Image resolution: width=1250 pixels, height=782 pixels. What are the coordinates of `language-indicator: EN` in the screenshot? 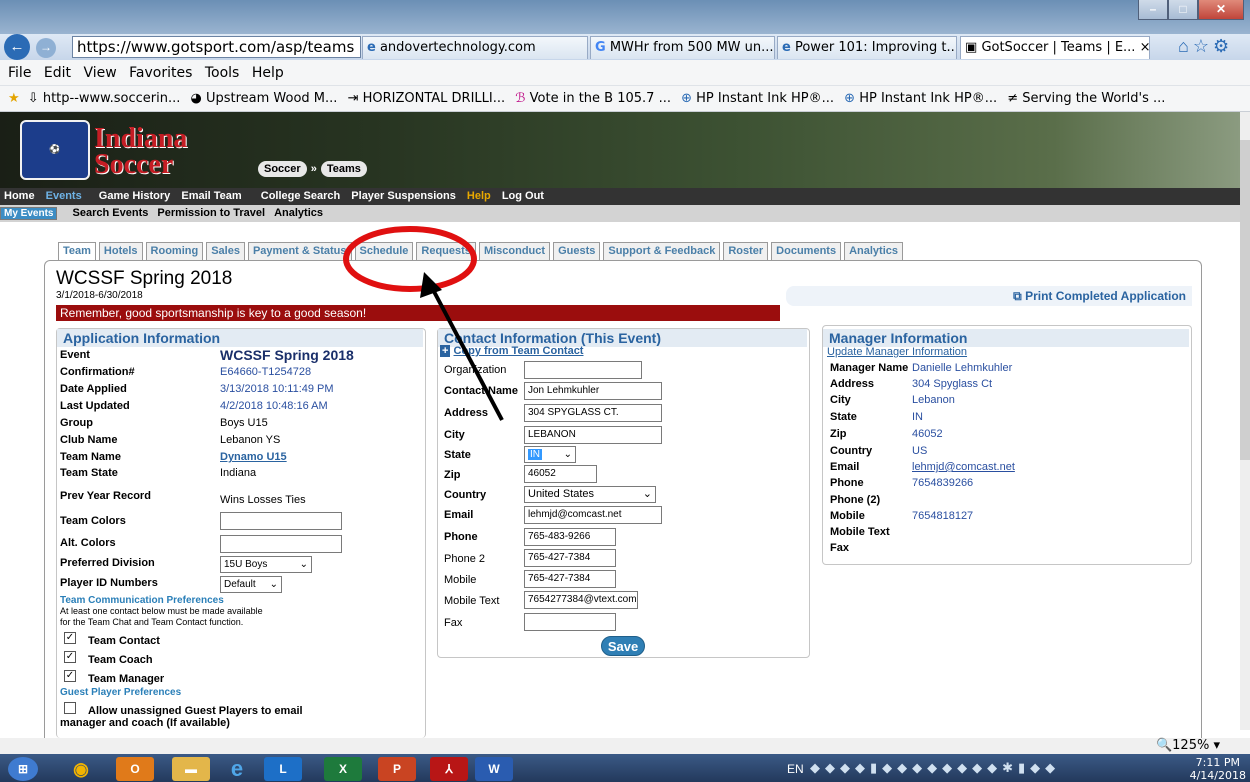 It's located at (795, 769).